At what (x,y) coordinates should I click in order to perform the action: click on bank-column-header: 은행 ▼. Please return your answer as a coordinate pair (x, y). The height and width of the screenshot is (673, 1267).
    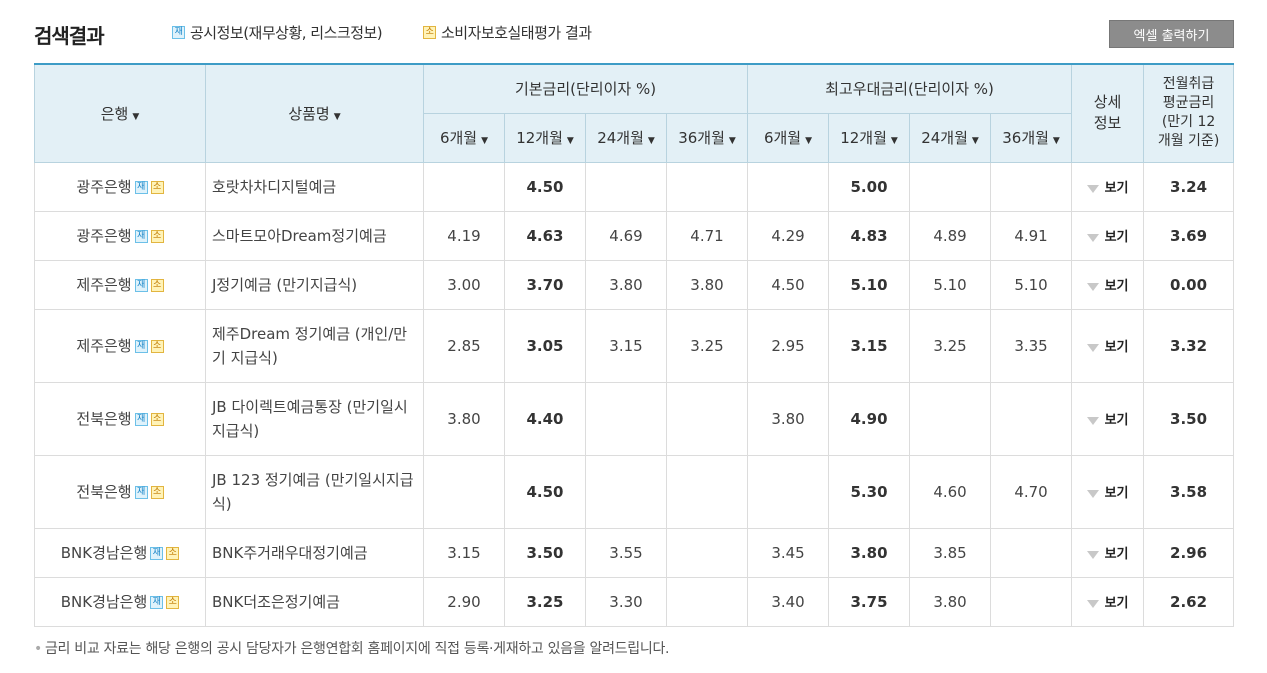
    Looking at the image, I should click on (120, 113).